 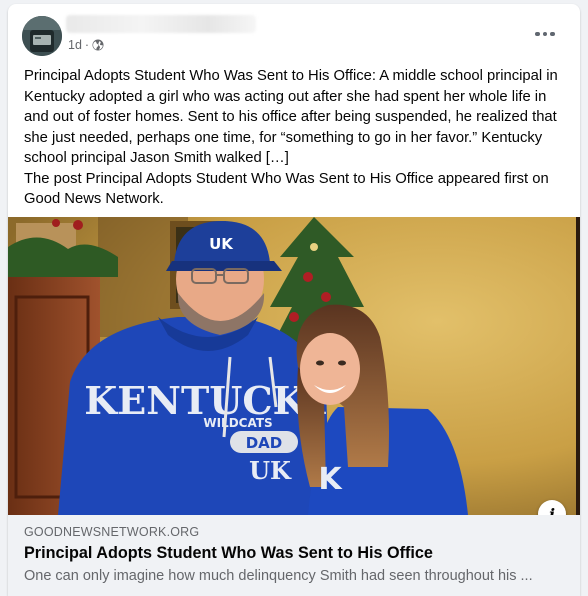 What do you see at coordinates (161, 24) in the screenshot?
I see `author-name-redacted` at bounding box center [161, 24].